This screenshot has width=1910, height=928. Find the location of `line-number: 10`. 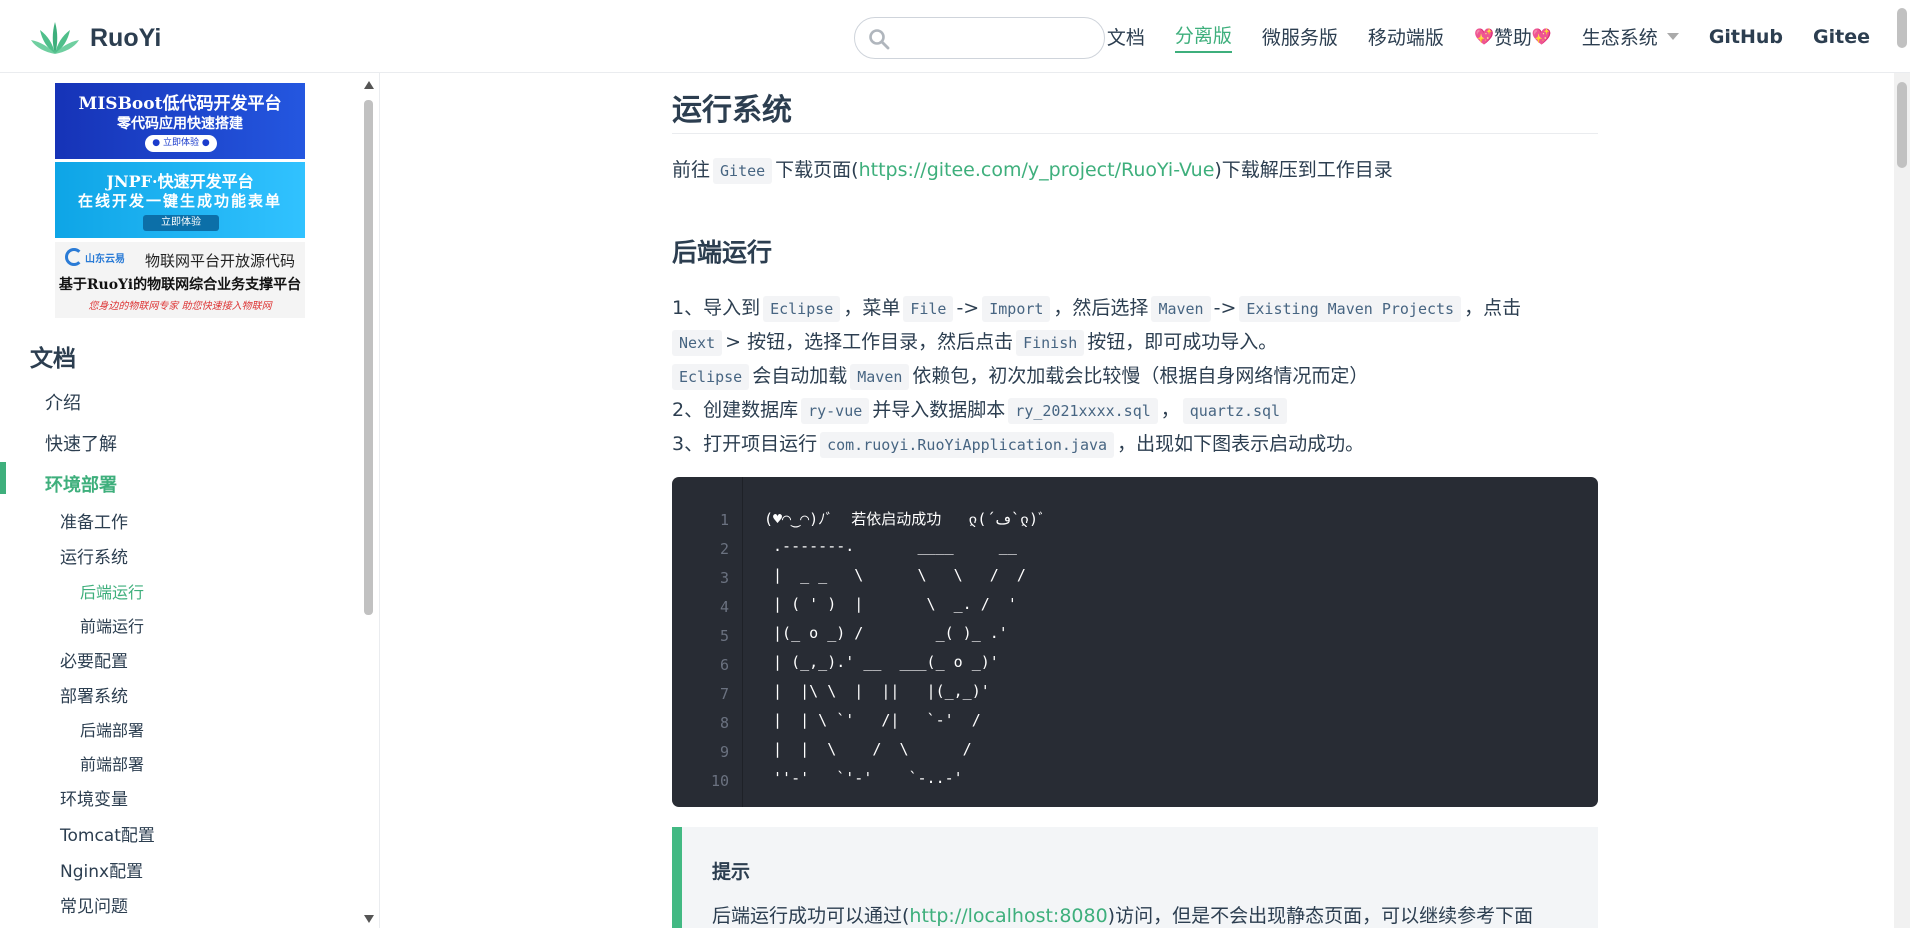

line-number: 10 is located at coordinates (719, 781).